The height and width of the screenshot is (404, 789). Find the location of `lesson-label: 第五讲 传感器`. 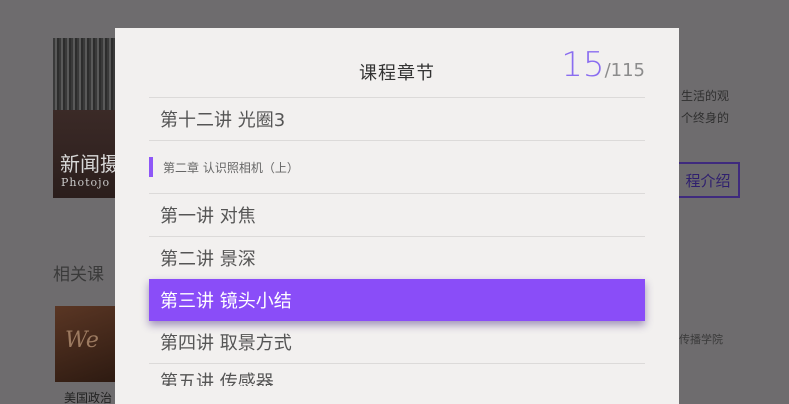

lesson-label: 第五讲 传感器 is located at coordinates (217, 379).